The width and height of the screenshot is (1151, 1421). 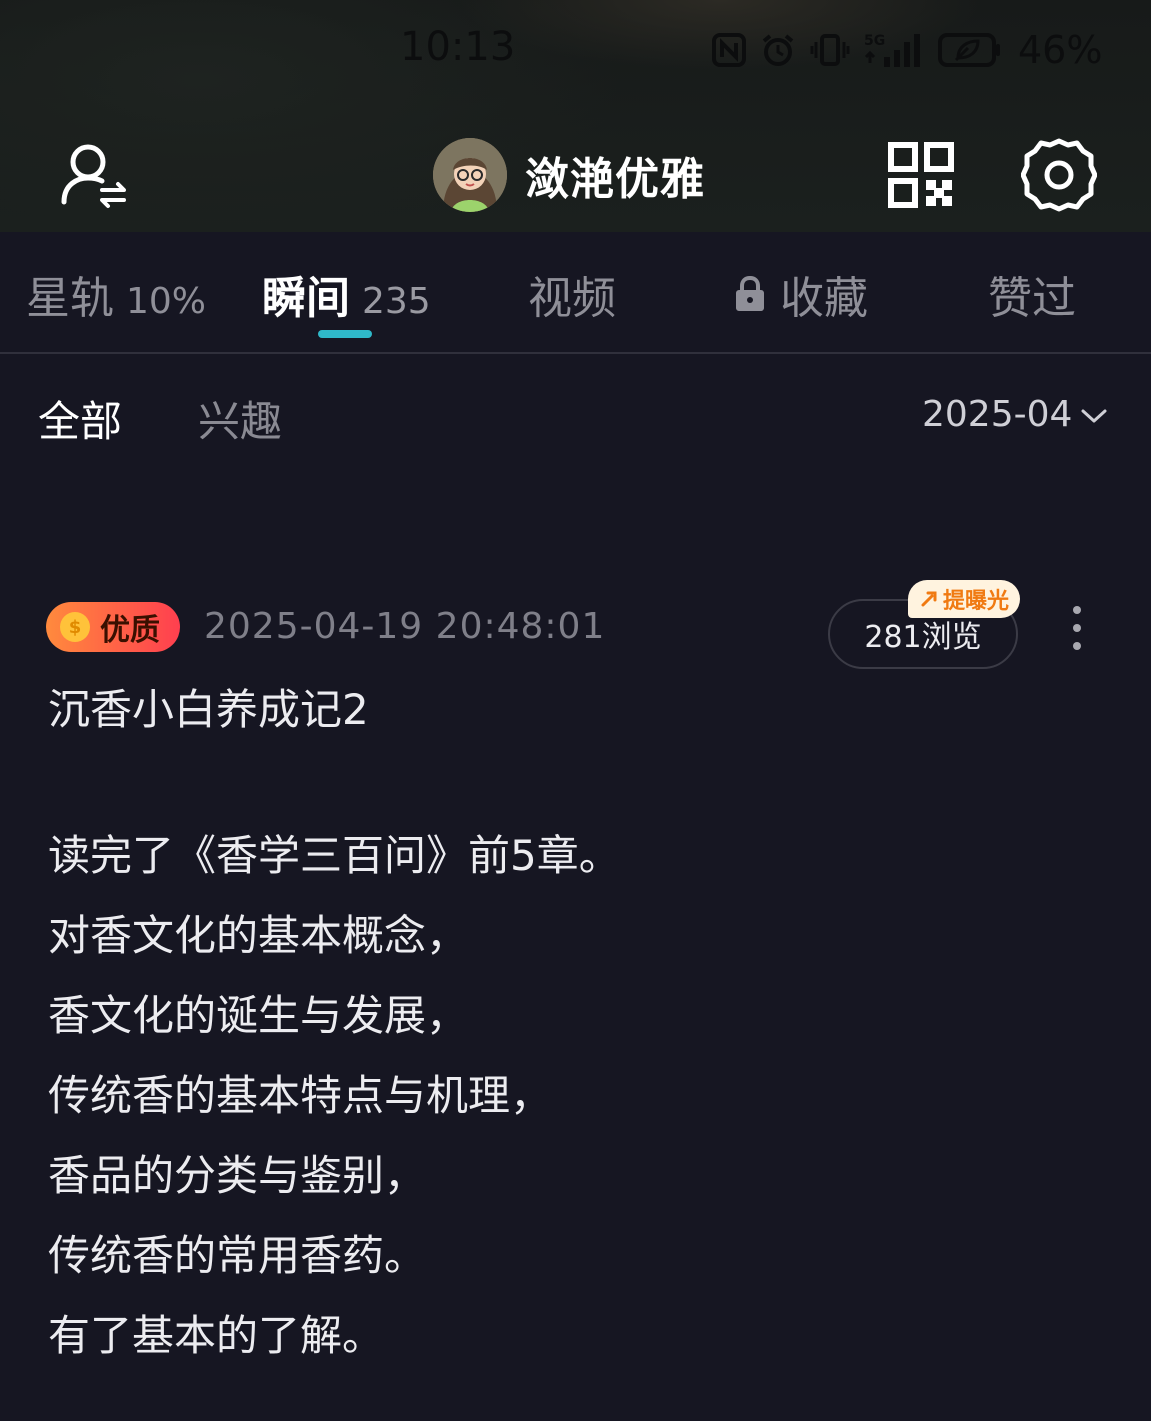 I want to click on qr-code-icon, so click(x=921, y=177).